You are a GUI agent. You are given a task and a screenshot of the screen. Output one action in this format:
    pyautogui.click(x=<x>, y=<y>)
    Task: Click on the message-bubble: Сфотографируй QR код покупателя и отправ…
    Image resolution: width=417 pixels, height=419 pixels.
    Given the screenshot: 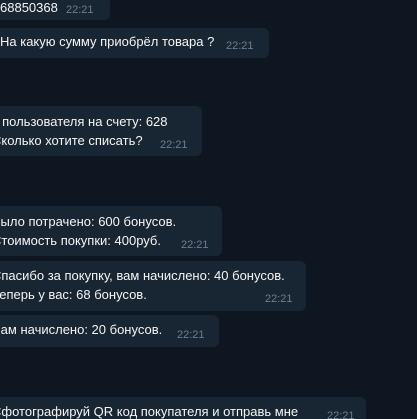 What is the action you would take?
    pyautogui.click(x=183, y=408)
    